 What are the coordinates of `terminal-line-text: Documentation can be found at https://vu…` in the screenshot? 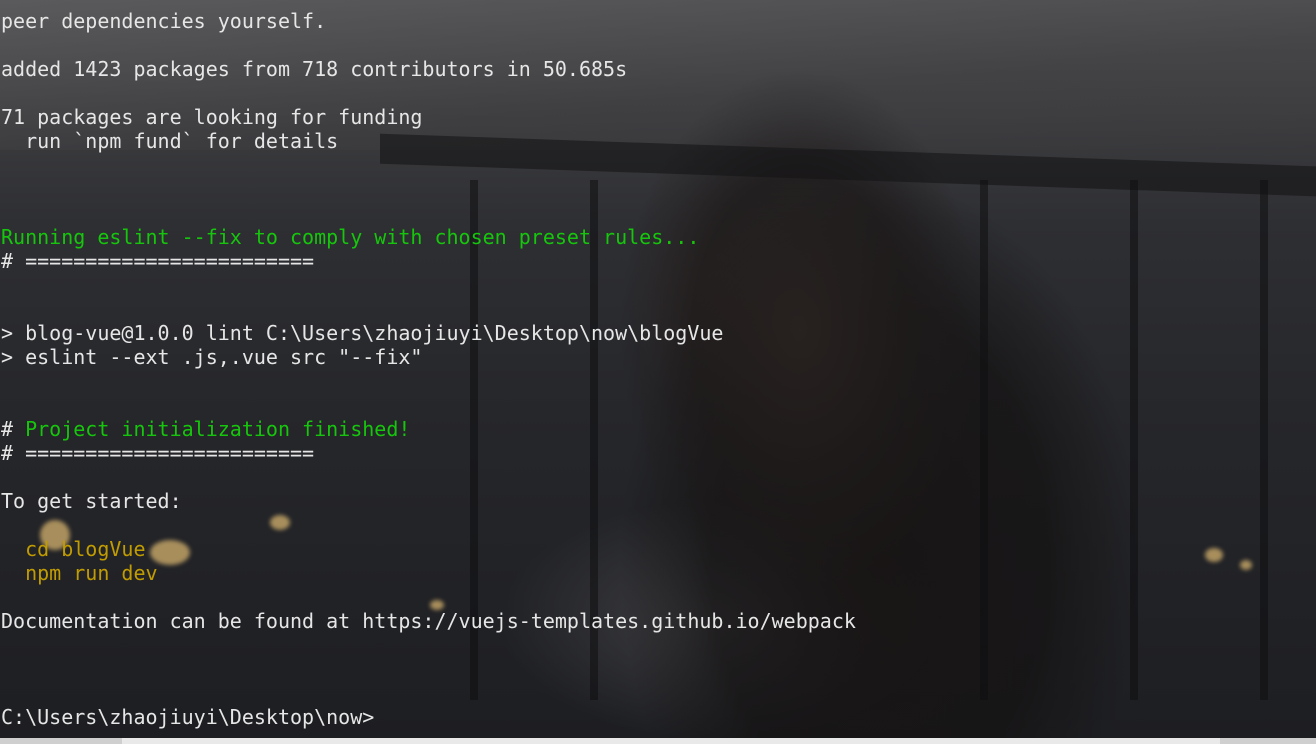 It's located at (428, 621).